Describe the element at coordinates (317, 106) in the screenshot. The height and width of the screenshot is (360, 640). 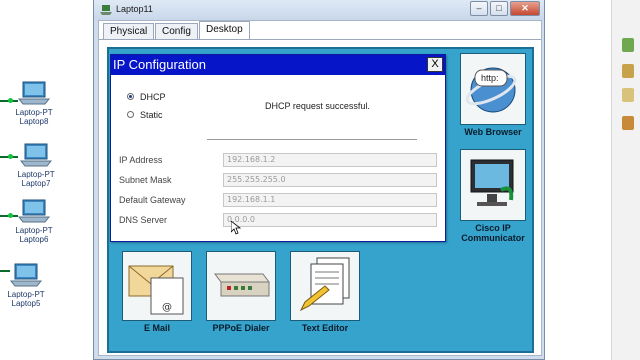
I see `dhcp-status-message: DHCP request successful.` at that location.